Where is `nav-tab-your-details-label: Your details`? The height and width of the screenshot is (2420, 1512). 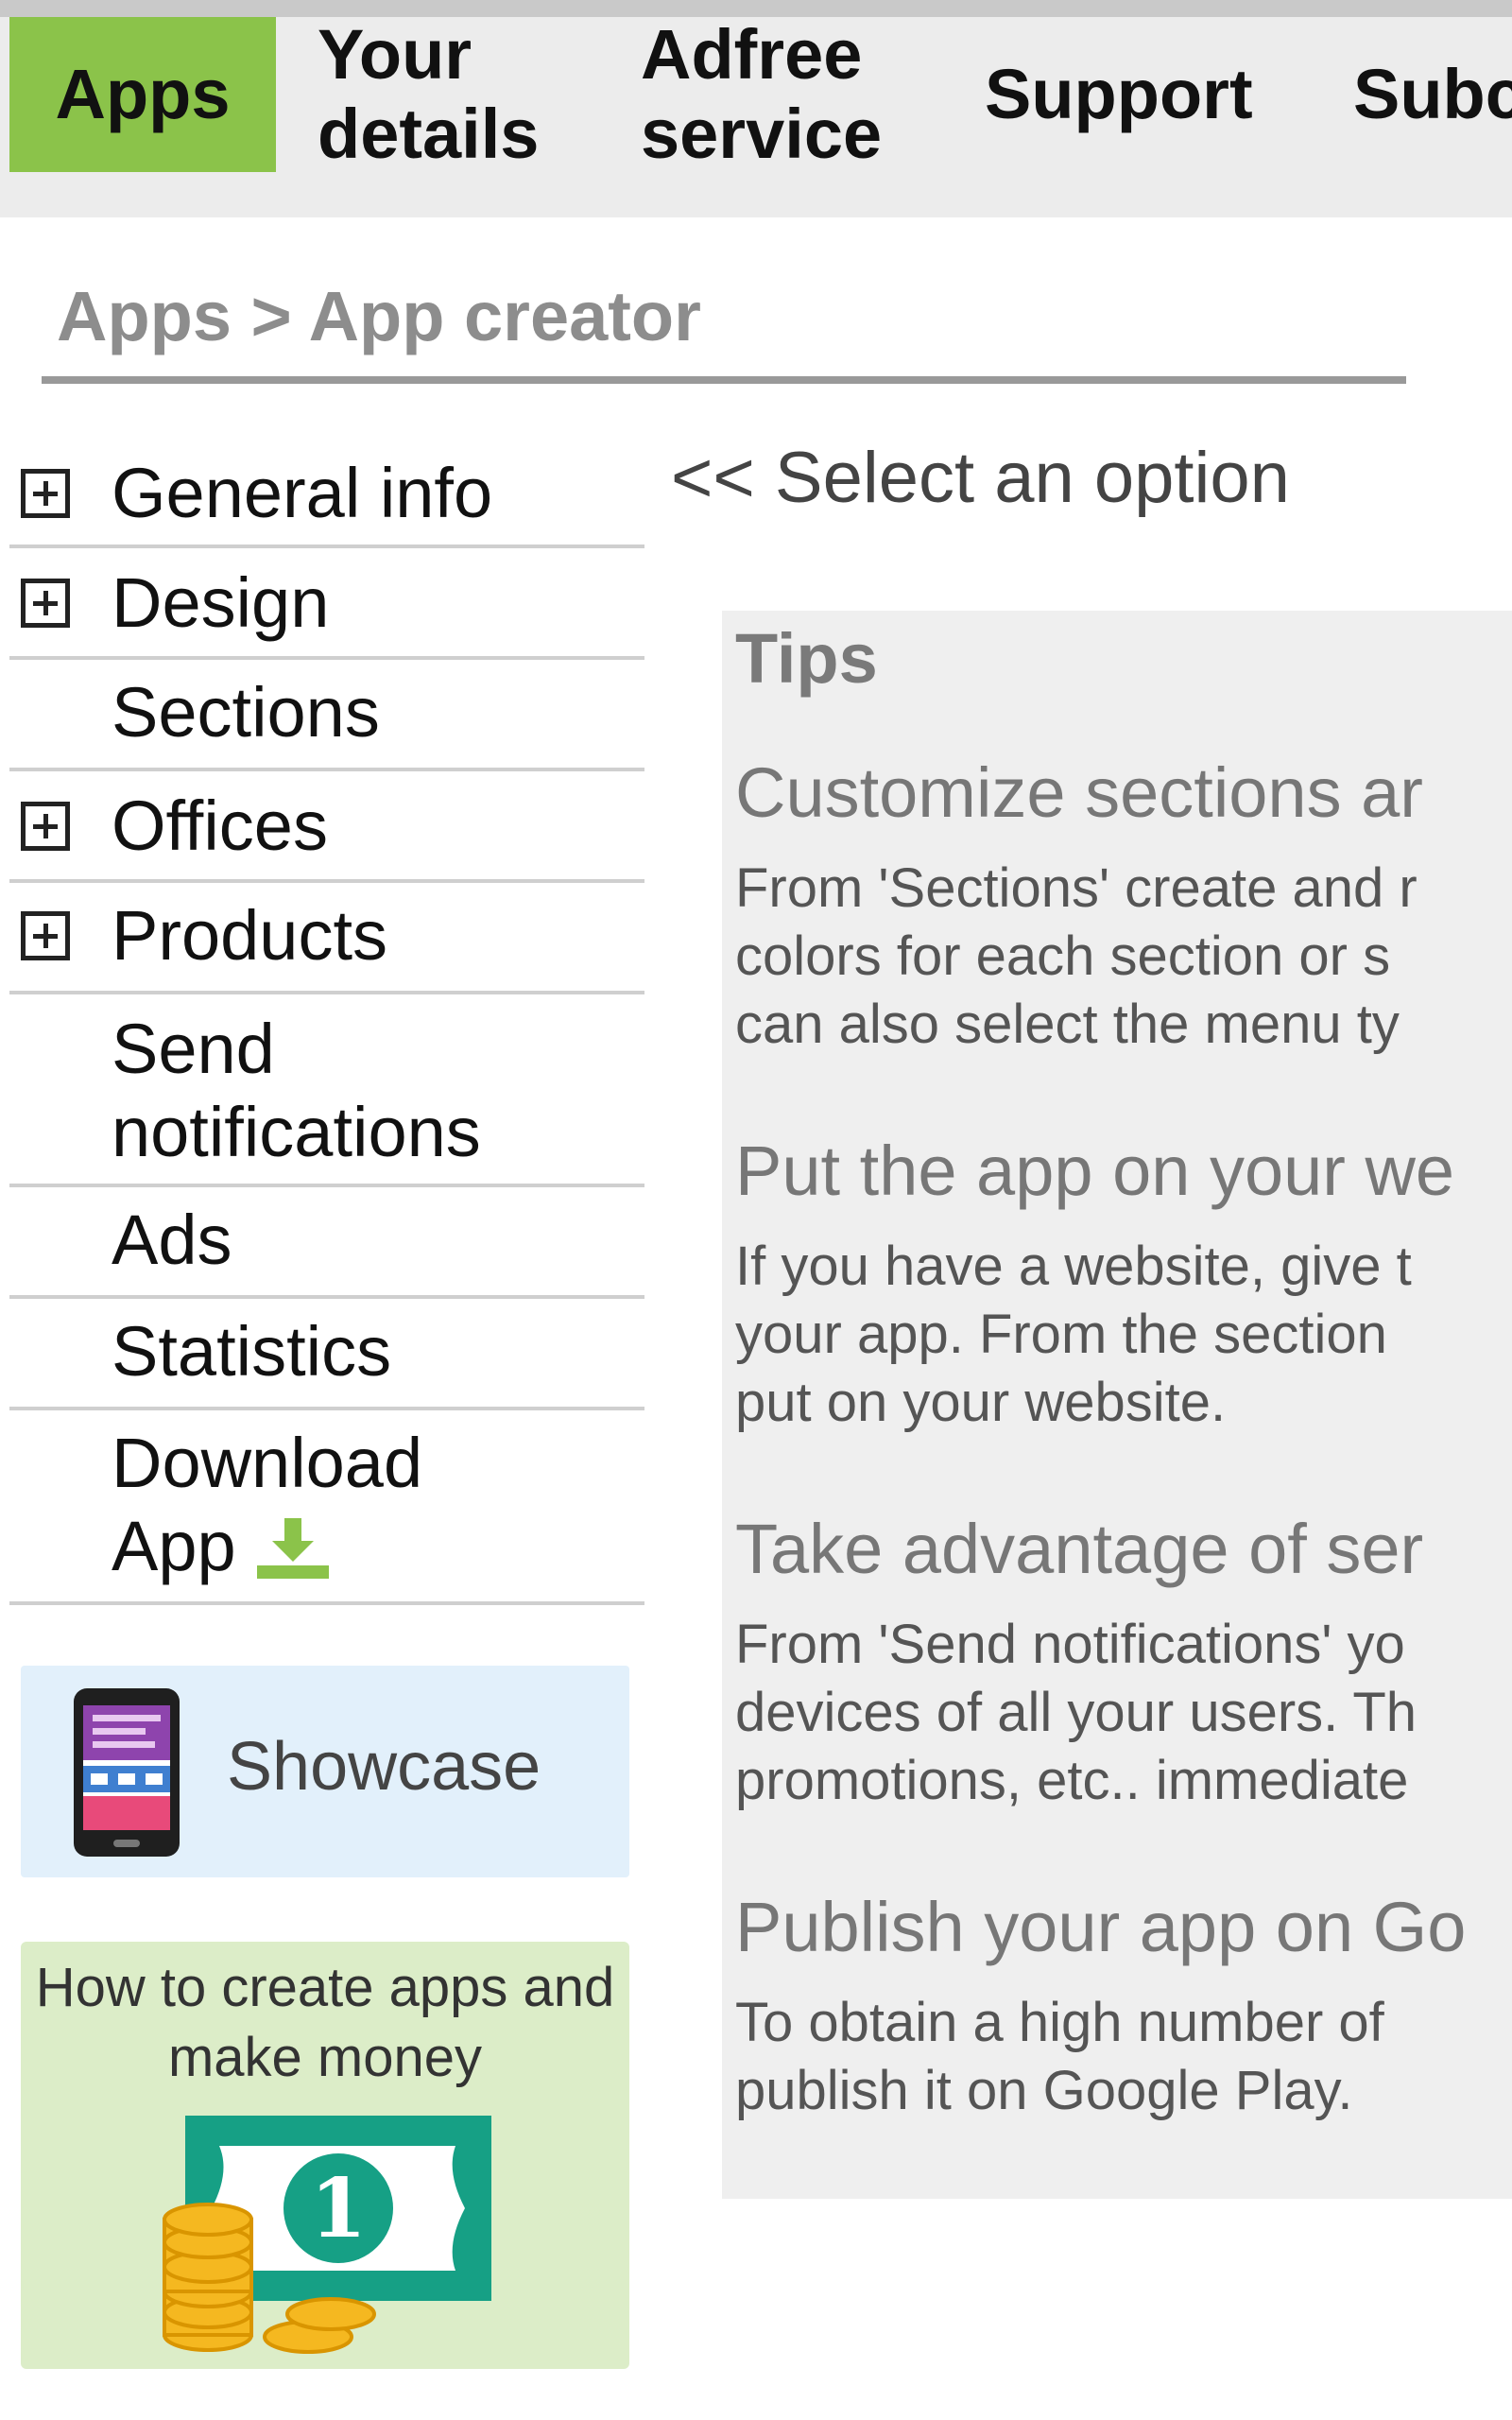
nav-tab-your-details-label: Your details is located at coordinates (429, 95).